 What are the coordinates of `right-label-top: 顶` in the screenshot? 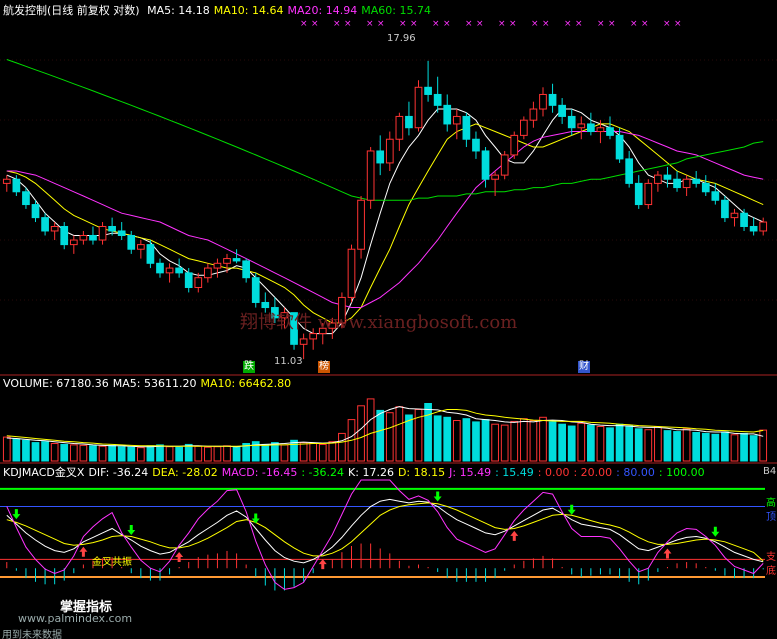 It's located at (771, 517).